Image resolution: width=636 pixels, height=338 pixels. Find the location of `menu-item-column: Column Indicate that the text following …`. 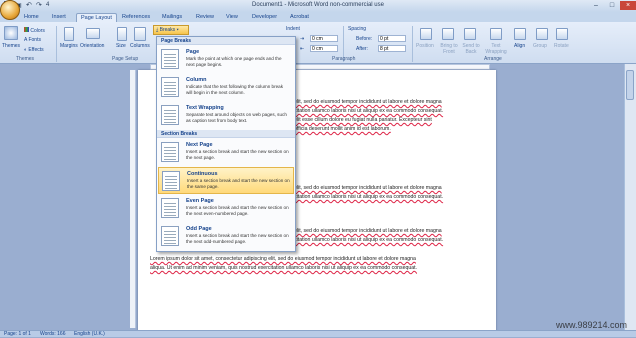

menu-item-column: Column Indicate that the text following … is located at coordinates (226, 87).